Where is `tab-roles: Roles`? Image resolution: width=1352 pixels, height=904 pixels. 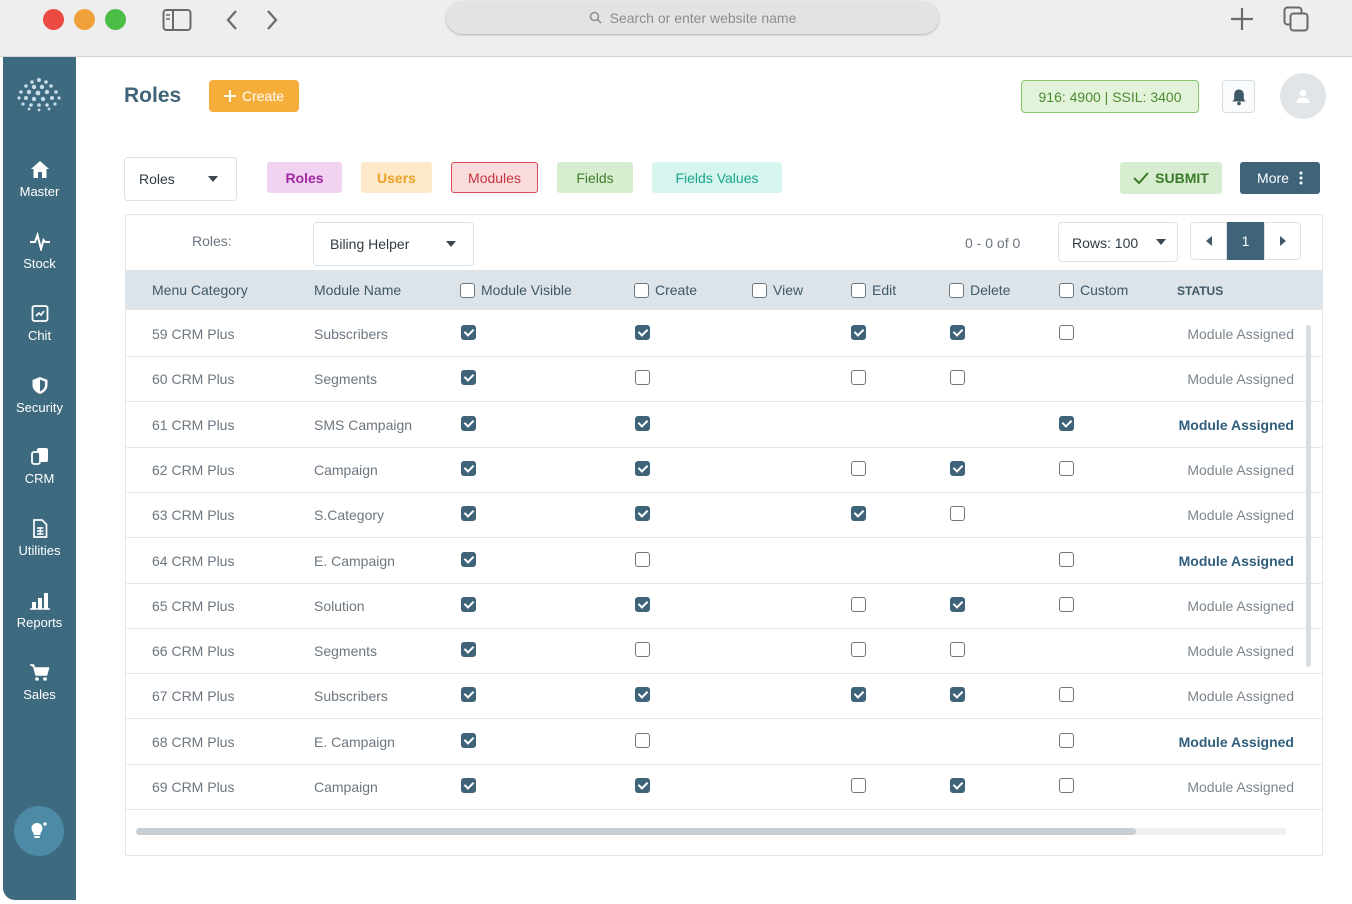 tab-roles: Roles is located at coordinates (304, 177).